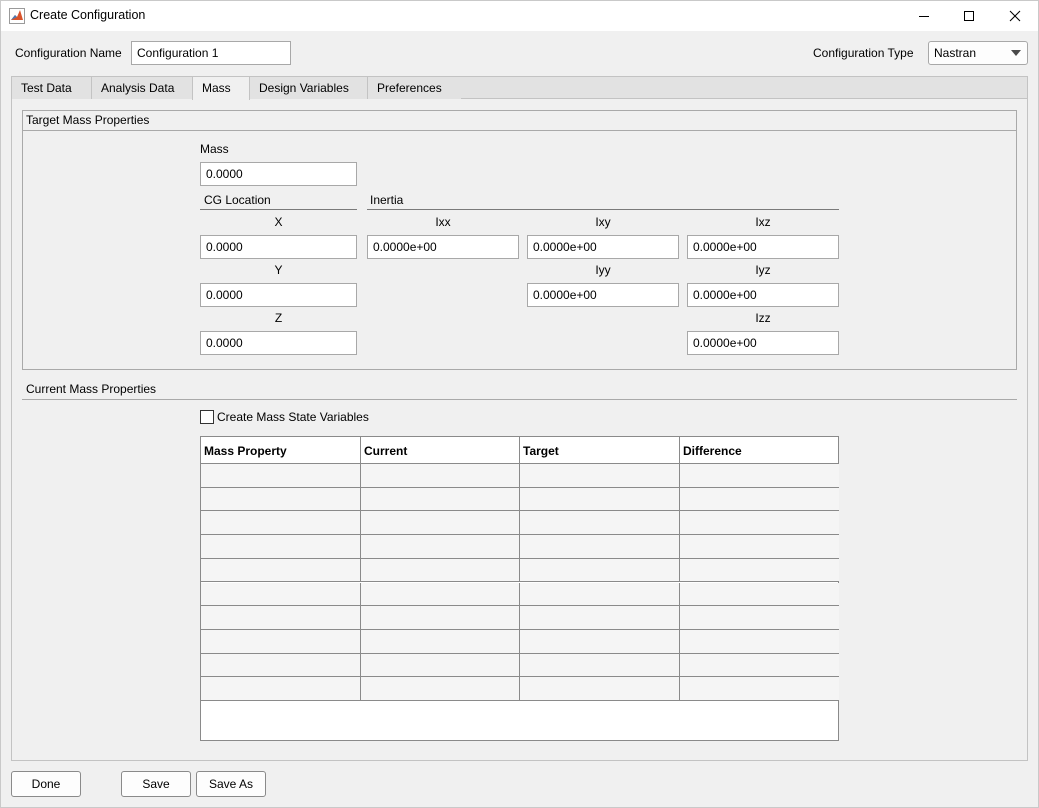 The height and width of the screenshot is (808, 1039). What do you see at coordinates (214, 149) in the screenshot?
I see `mass-label: Mass` at bounding box center [214, 149].